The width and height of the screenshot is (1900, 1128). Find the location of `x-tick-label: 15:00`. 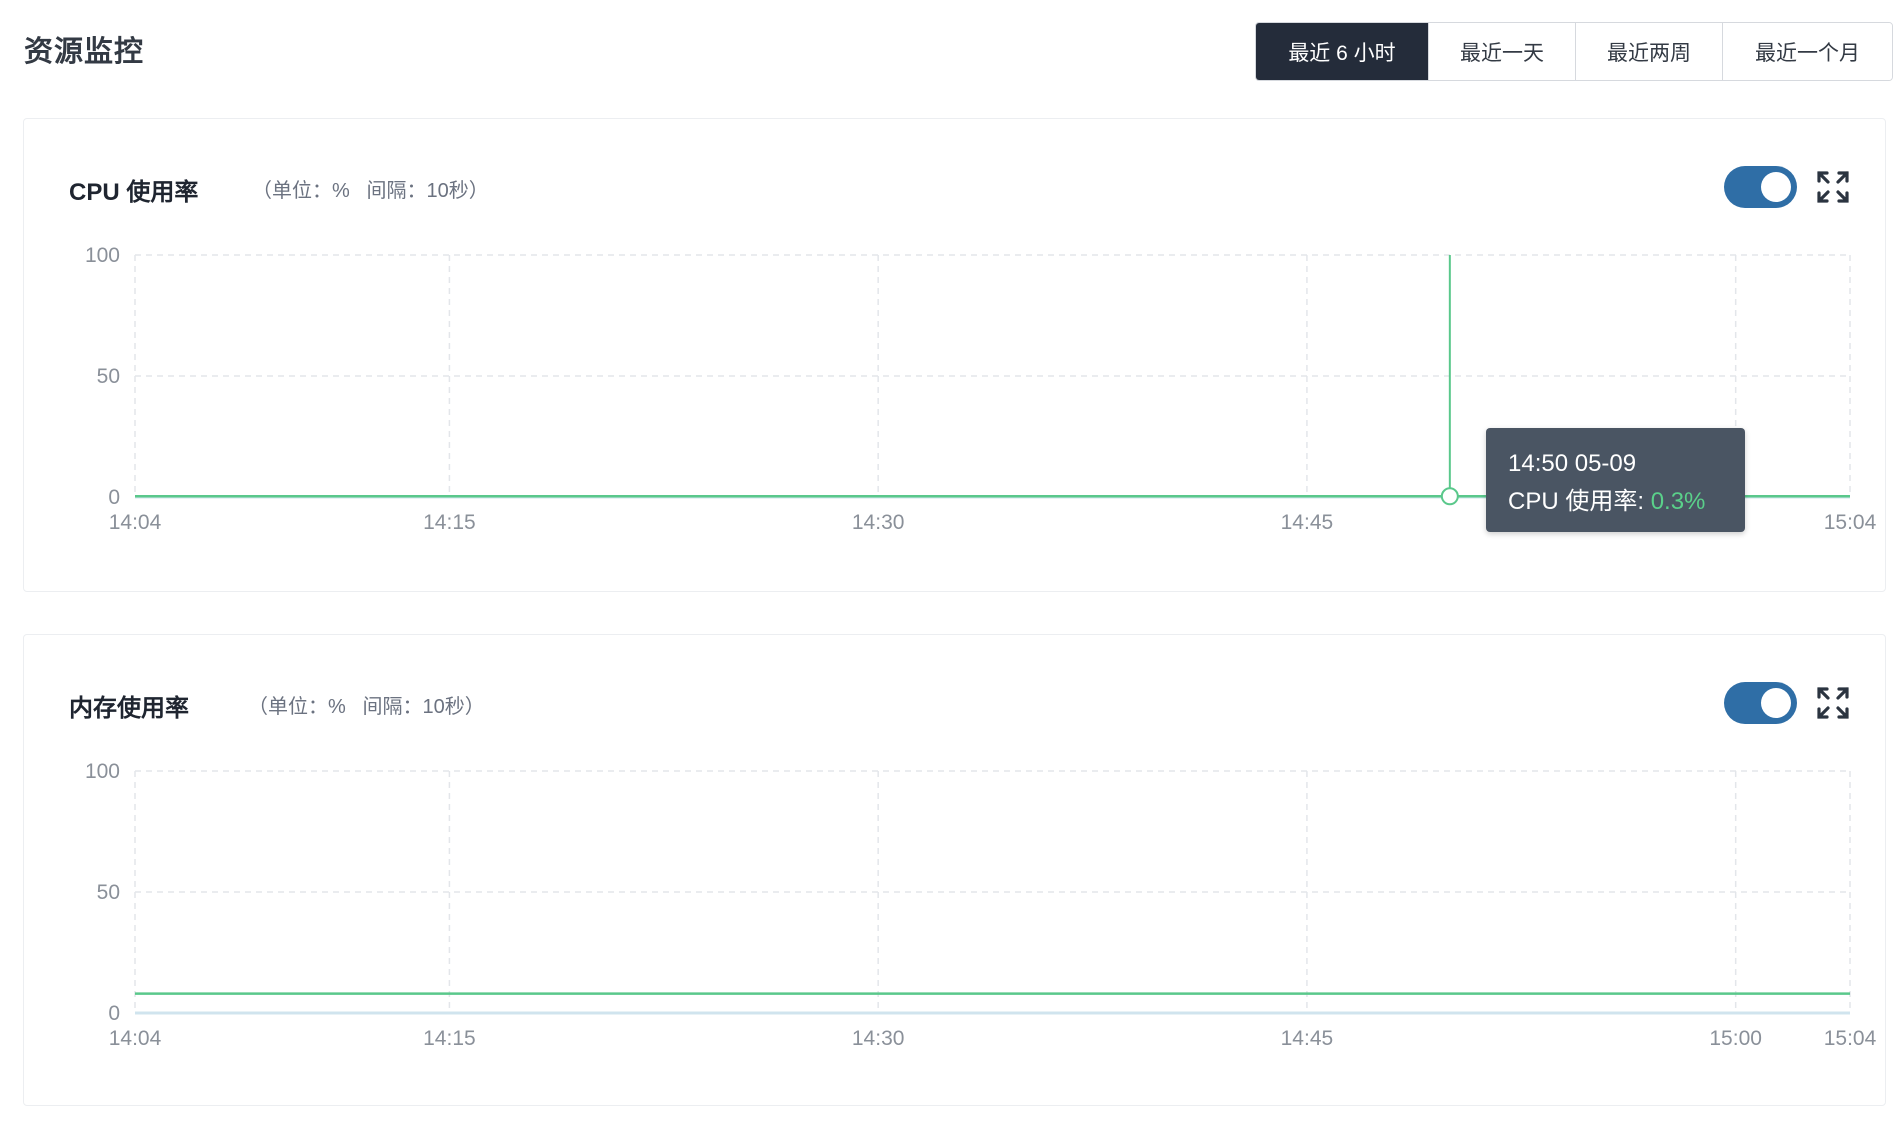

x-tick-label: 15:00 is located at coordinates (1735, 1038).